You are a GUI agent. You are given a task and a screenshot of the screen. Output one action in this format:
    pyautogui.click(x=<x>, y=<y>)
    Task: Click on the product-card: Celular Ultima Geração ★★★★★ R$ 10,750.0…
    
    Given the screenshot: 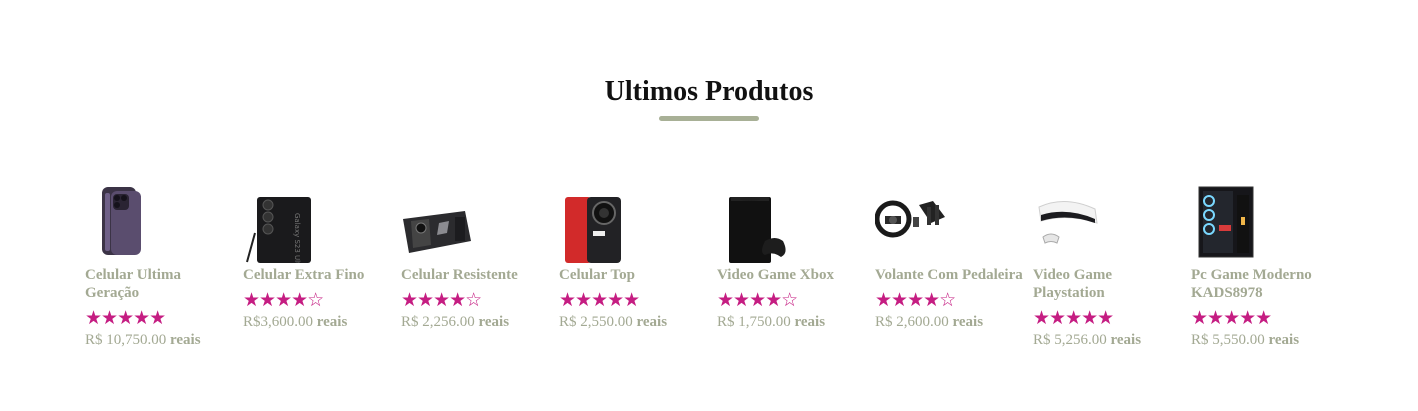 What is the action you would take?
    pyautogui.click(x=160, y=266)
    